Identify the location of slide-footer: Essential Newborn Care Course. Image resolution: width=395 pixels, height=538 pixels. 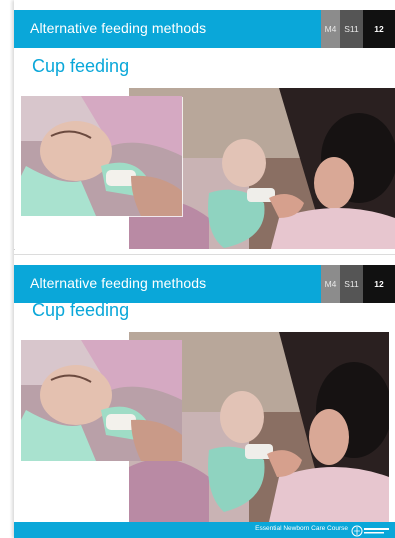
(204, 530).